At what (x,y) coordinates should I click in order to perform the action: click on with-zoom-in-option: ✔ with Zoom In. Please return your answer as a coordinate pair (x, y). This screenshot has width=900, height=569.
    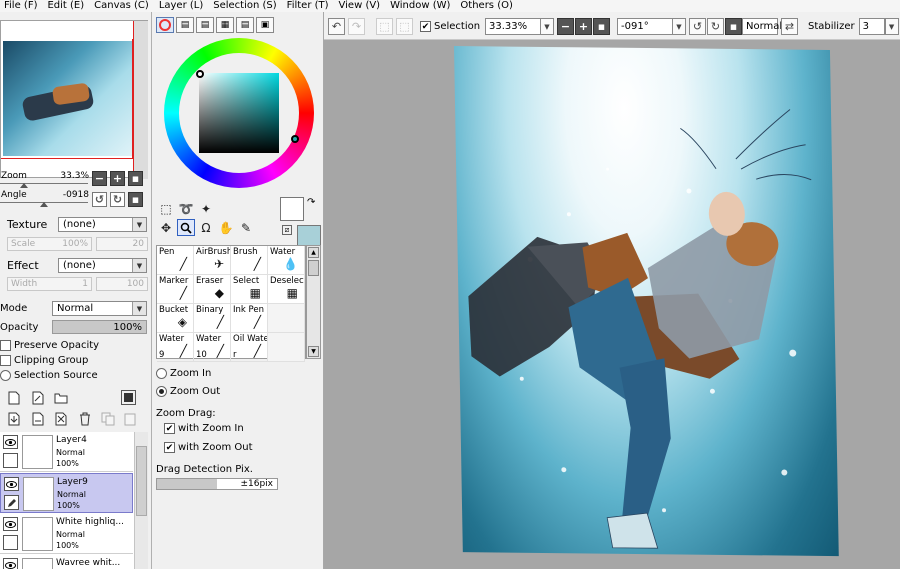
    Looking at the image, I should click on (204, 428).